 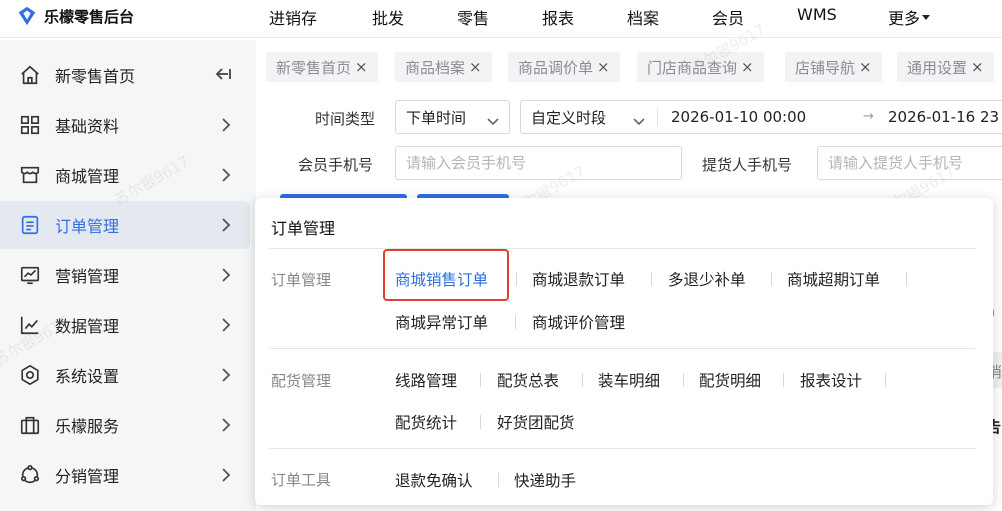 I want to click on settings-icon, so click(x=30, y=375).